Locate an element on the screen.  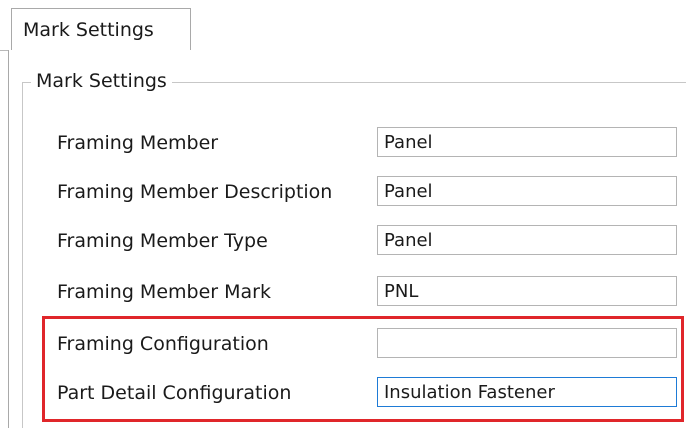
framing-member-type-field is located at coordinates (527, 240).